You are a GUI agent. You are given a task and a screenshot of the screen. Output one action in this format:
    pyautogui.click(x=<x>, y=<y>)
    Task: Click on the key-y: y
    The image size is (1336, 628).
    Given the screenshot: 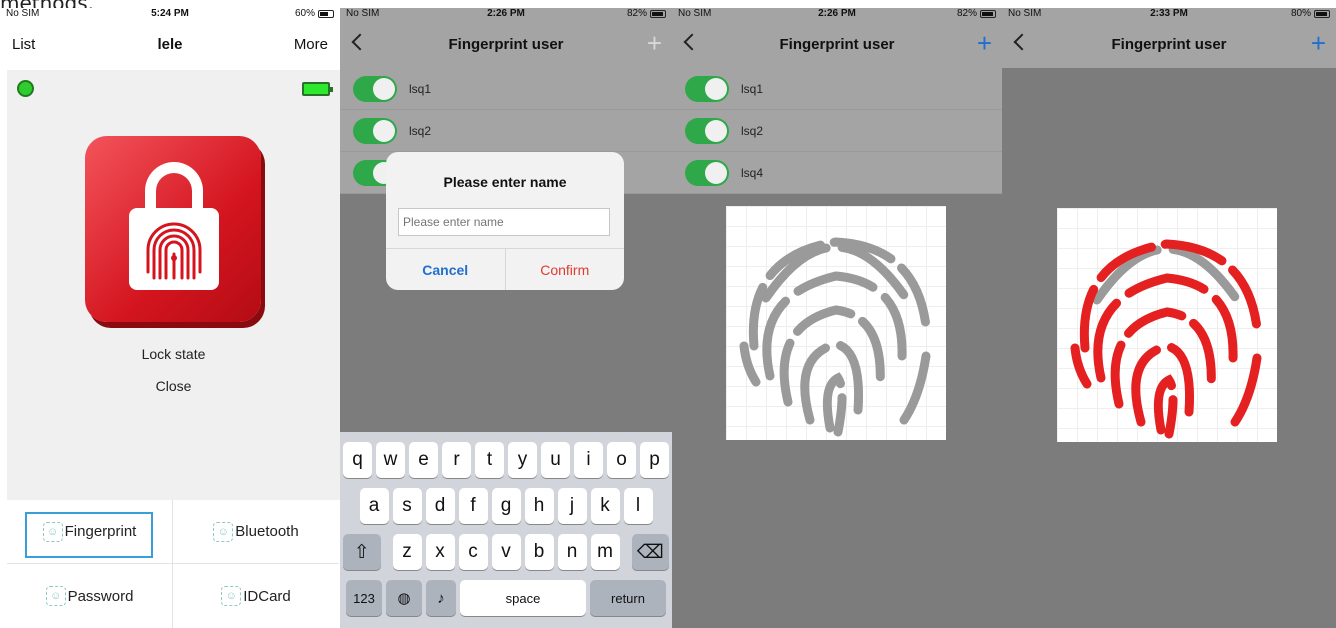 What is the action you would take?
    pyautogui.click(x=522, y=460)
    